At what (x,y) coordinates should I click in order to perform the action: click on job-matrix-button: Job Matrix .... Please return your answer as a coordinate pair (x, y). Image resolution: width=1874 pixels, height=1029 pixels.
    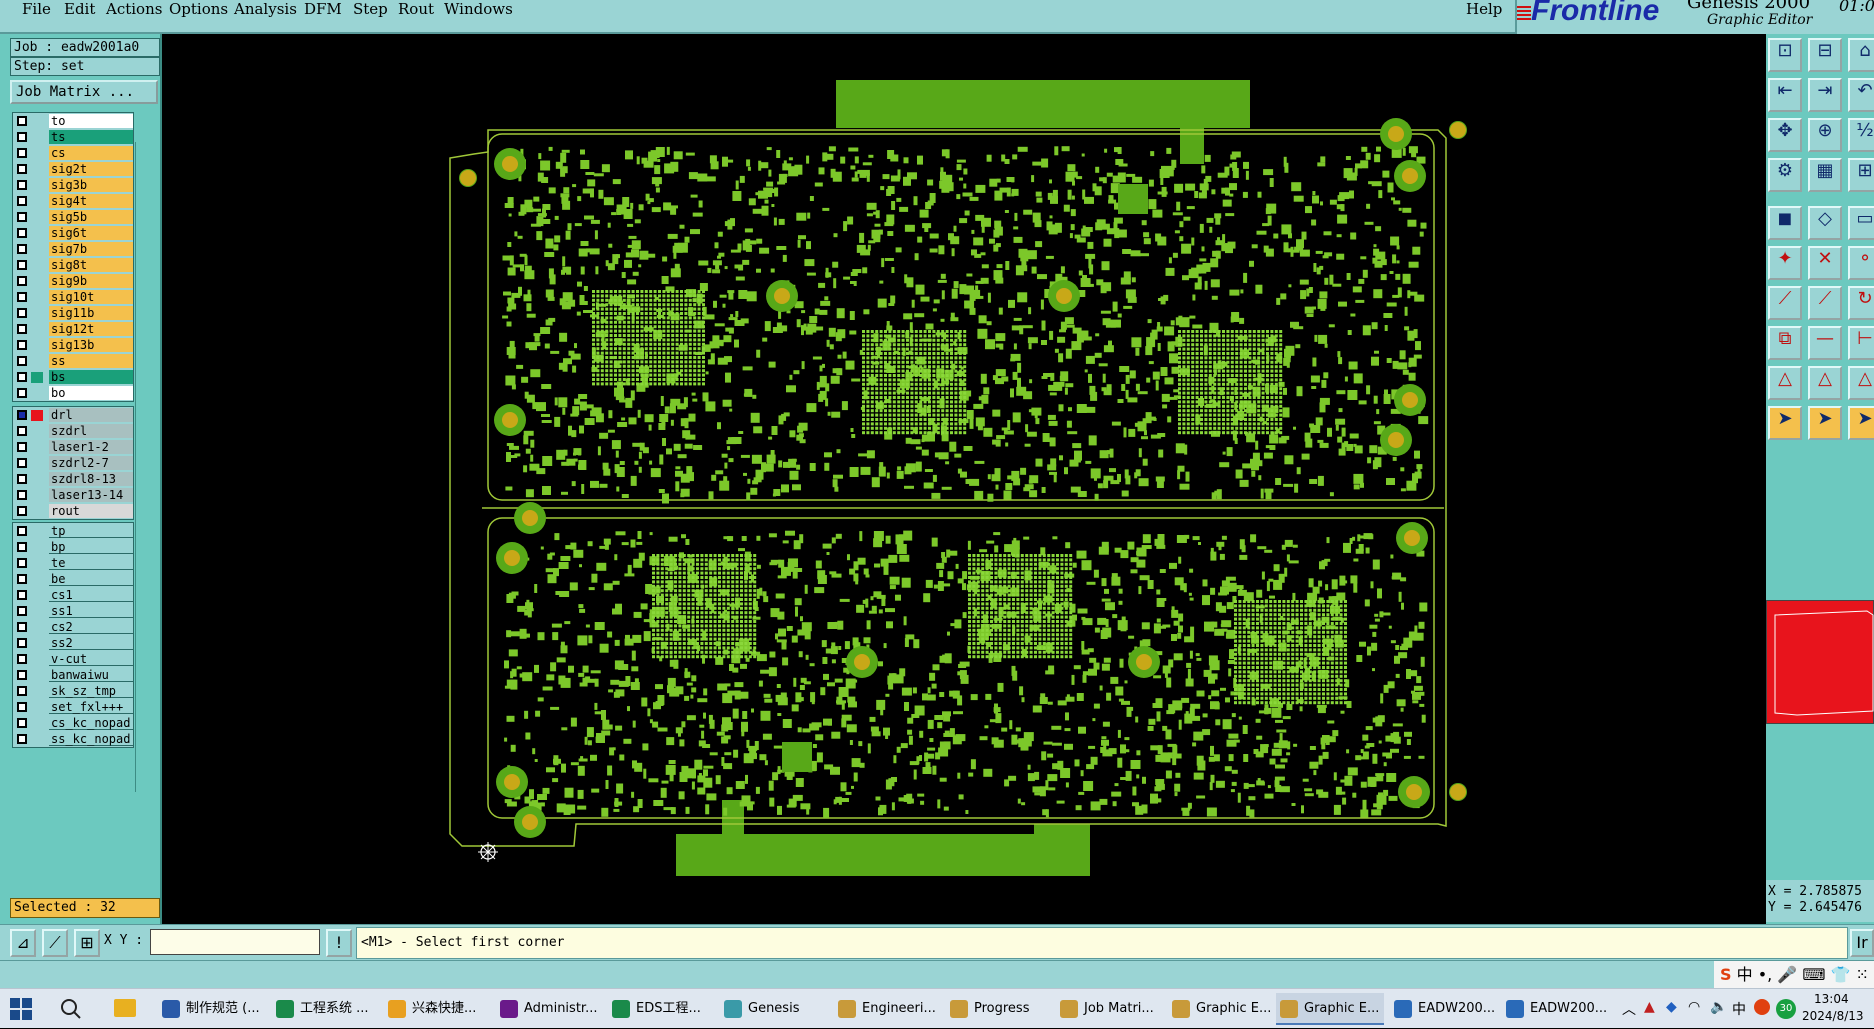
    Looking at the image, I should click on (84, 92).